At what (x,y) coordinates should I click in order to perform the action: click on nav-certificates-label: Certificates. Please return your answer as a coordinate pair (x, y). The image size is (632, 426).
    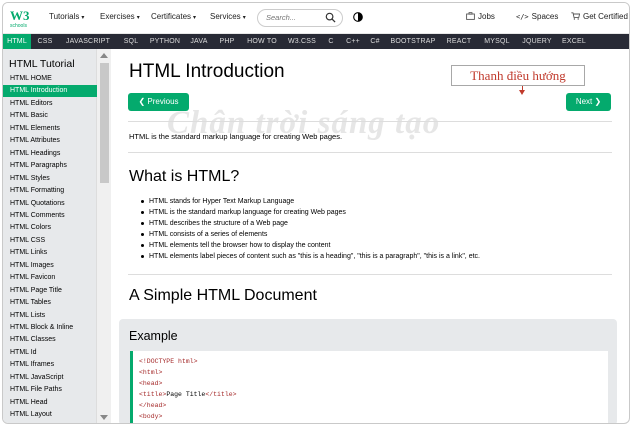
    Looking at the image, I should click on (171, 16).